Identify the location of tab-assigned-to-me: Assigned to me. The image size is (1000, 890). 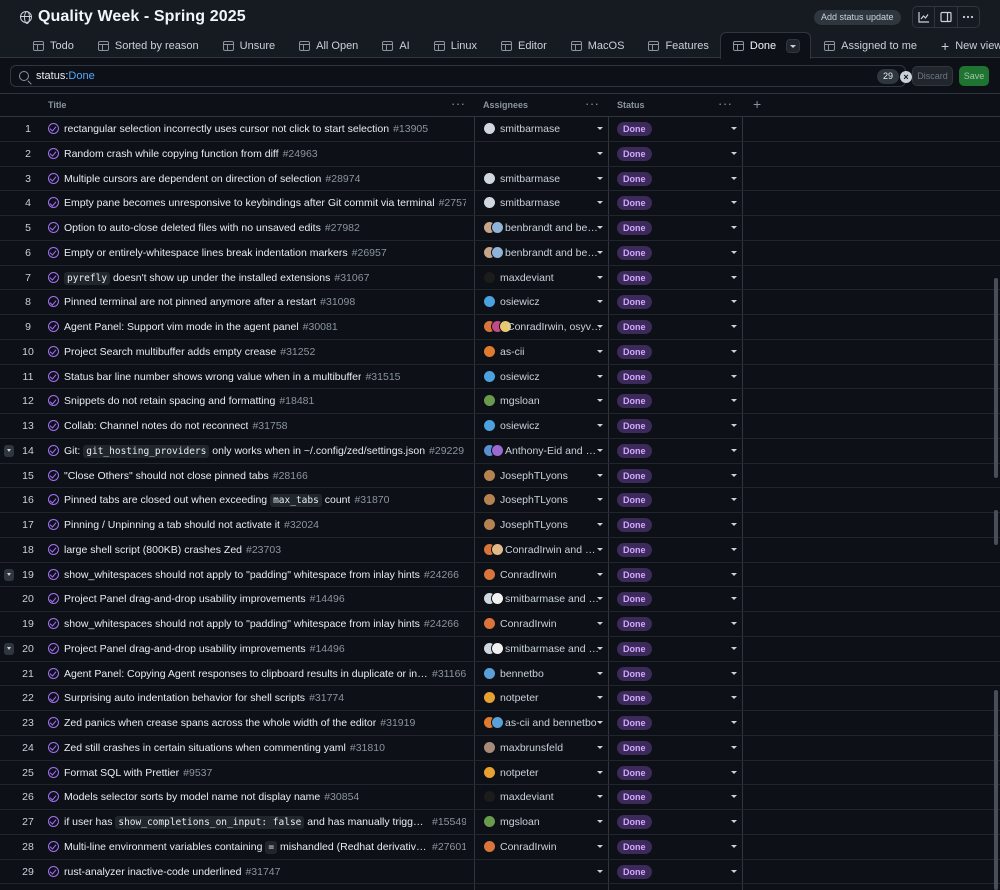
(869, 45).